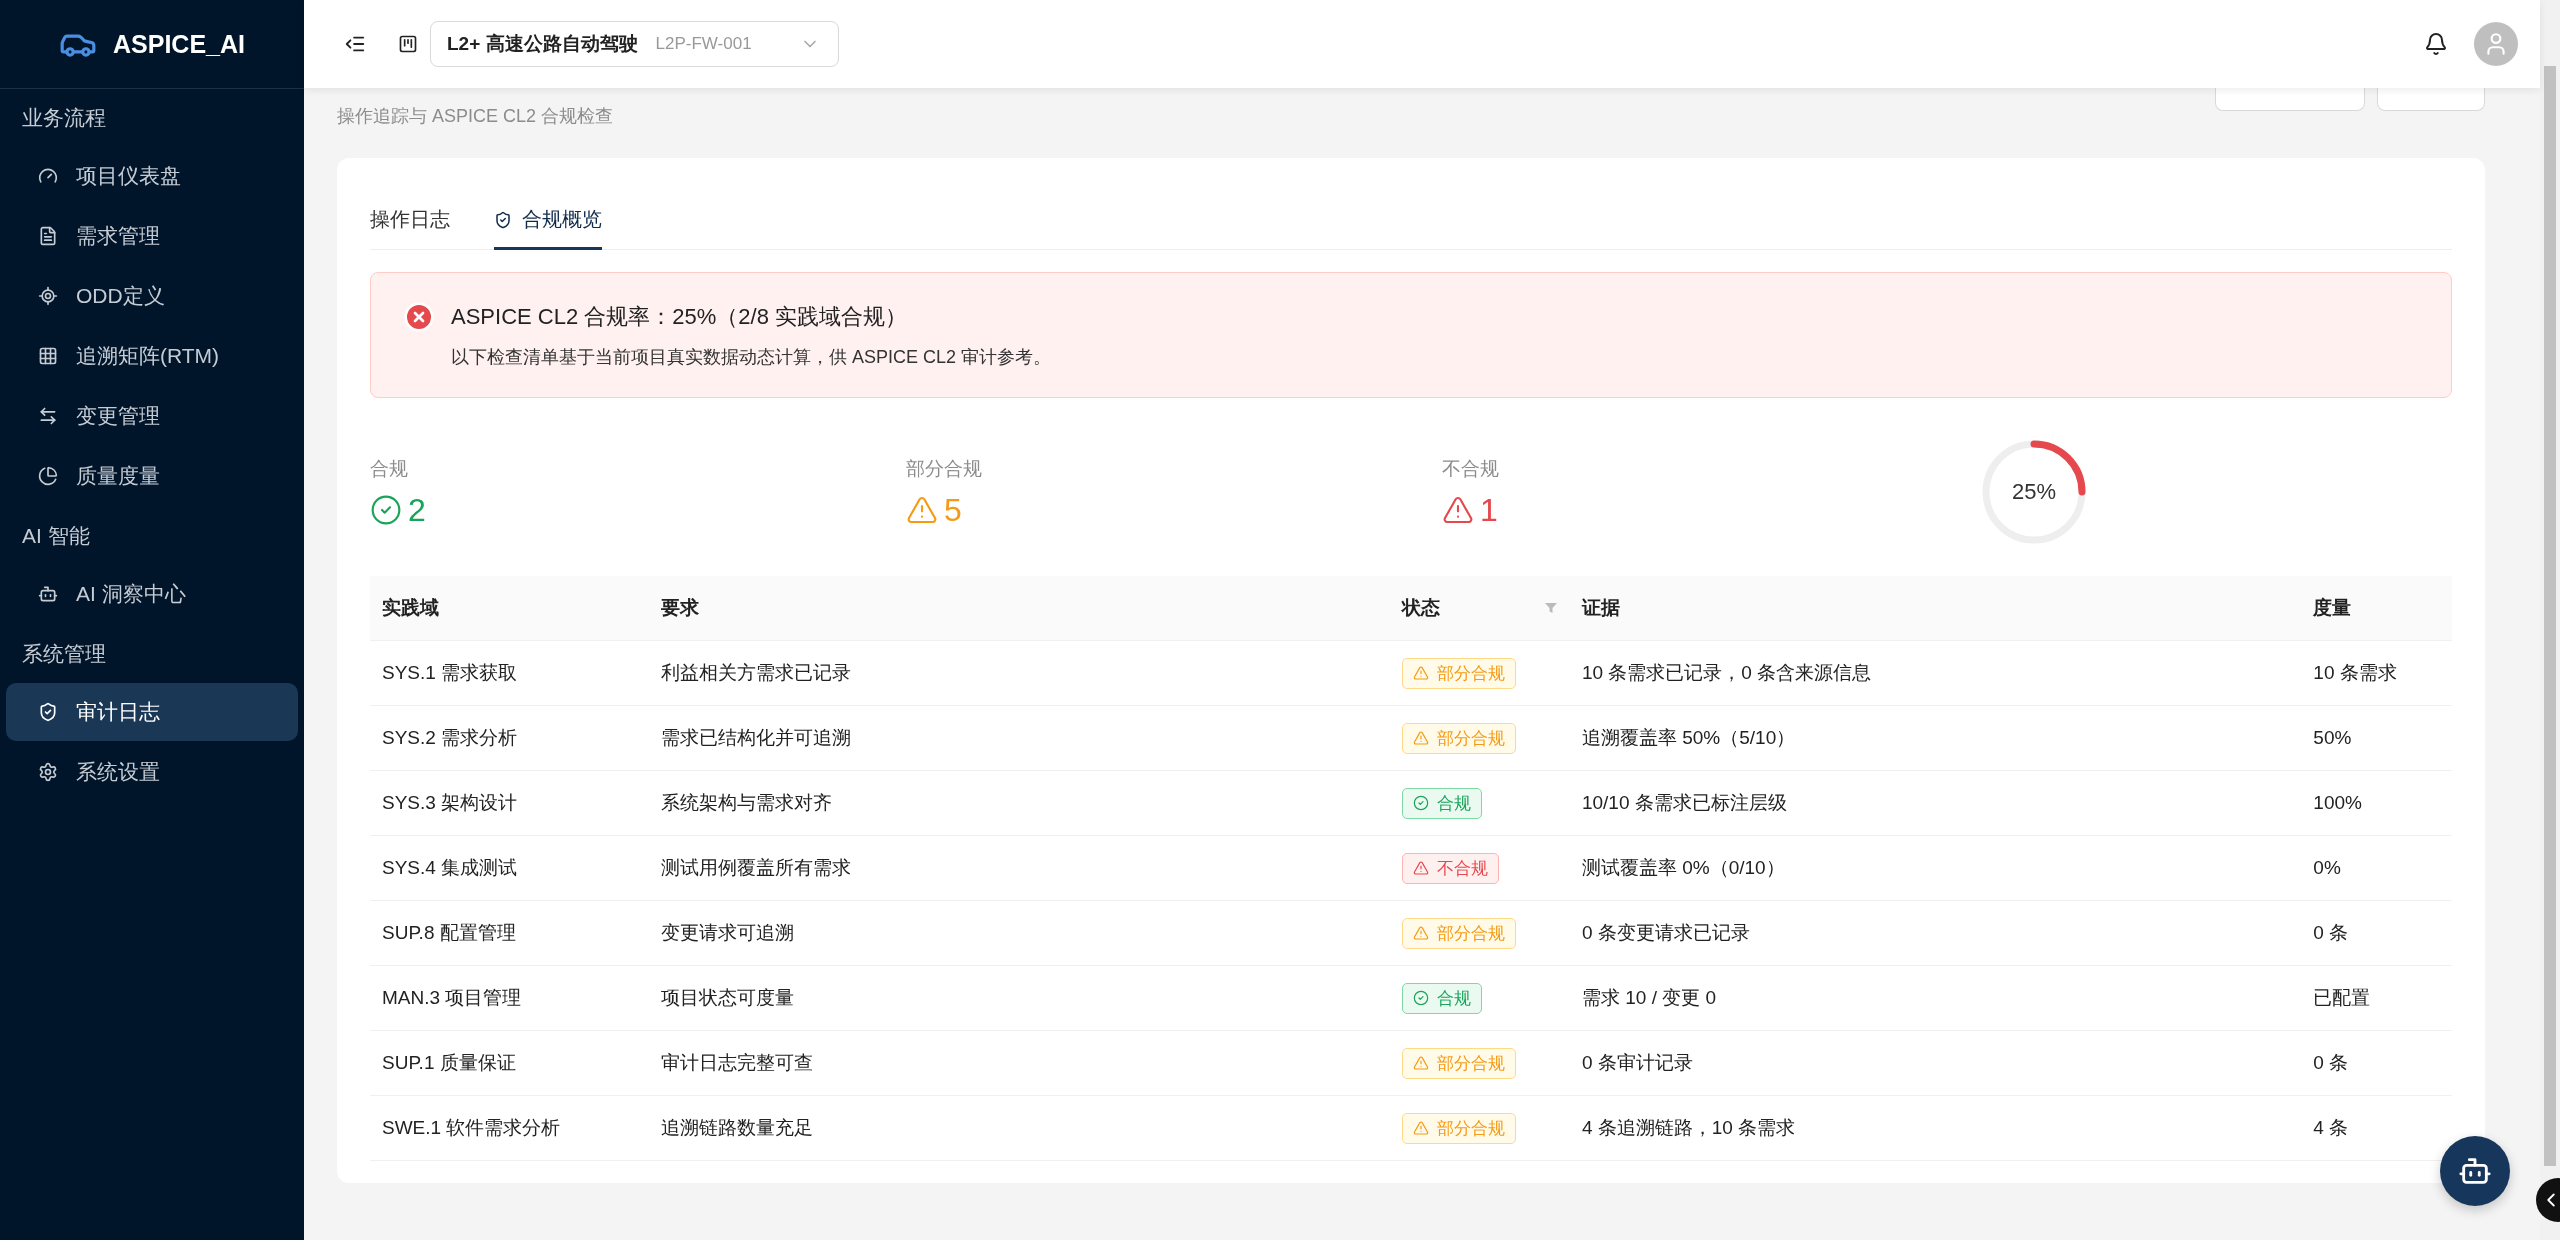 The height and width of the screenshot is (1240, 2560). I want to click on column-header: 状态, so click(1479, 608).